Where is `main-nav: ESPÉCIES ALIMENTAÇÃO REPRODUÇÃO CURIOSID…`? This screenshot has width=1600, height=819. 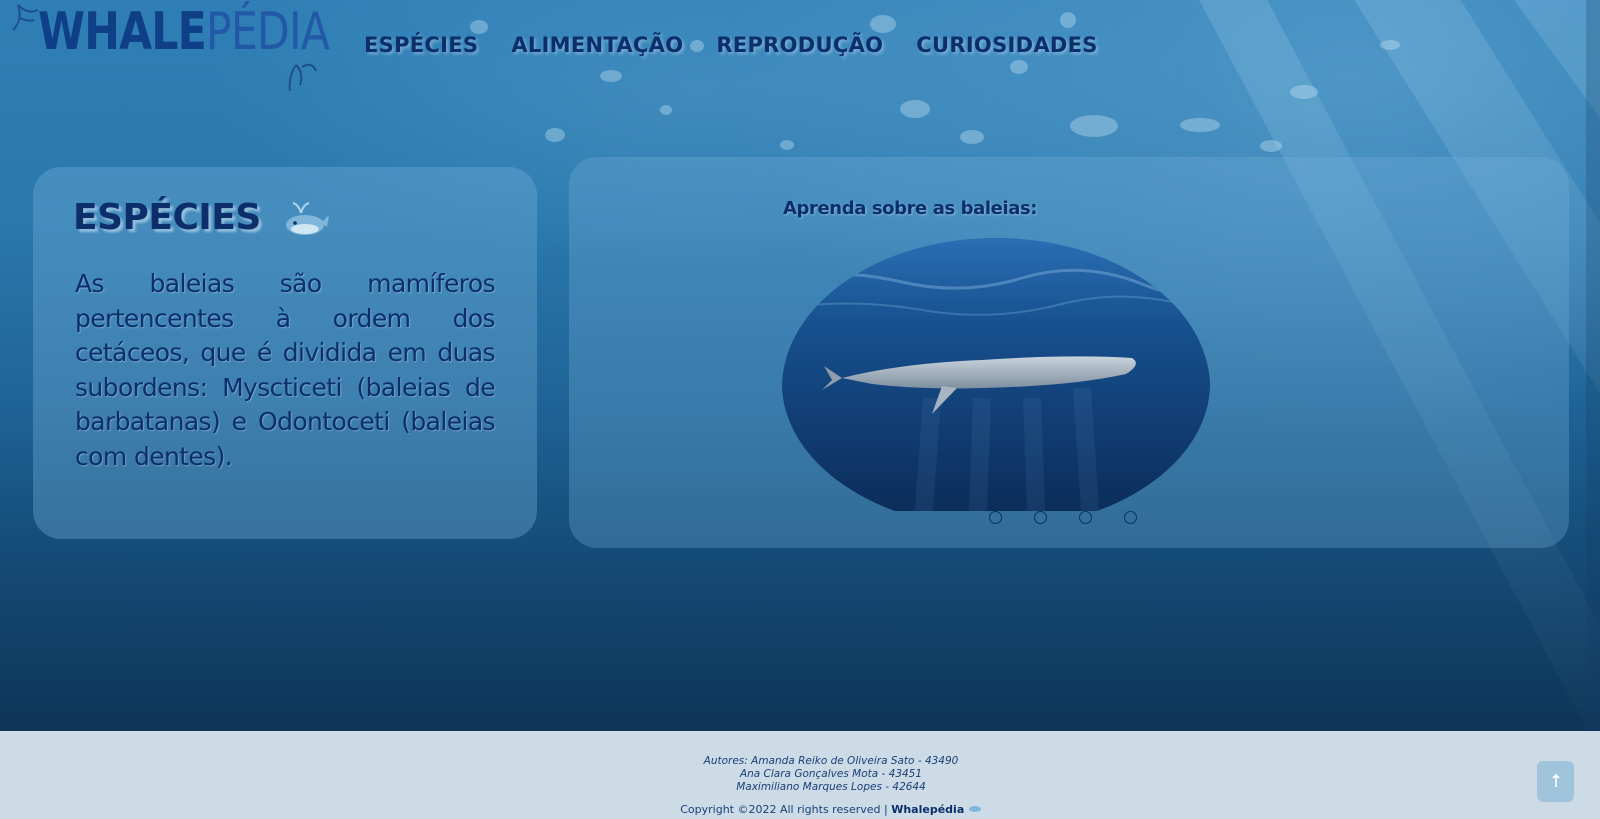
main-nav: ESPÉCIES ALIMENTAÇÃO REPRODUÇÃO CURIOSID… is located at coordinates (747, 45).